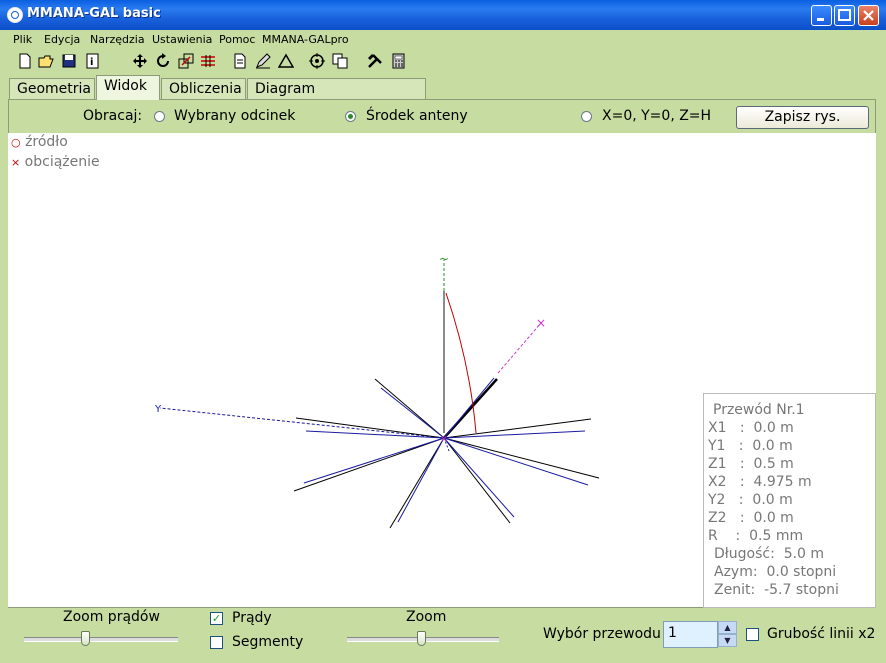 The height and width of the screenshot is (663, 886). Describe the element at coordinates (586, 116) in the screenshot. I see `radio-origin` at that location.